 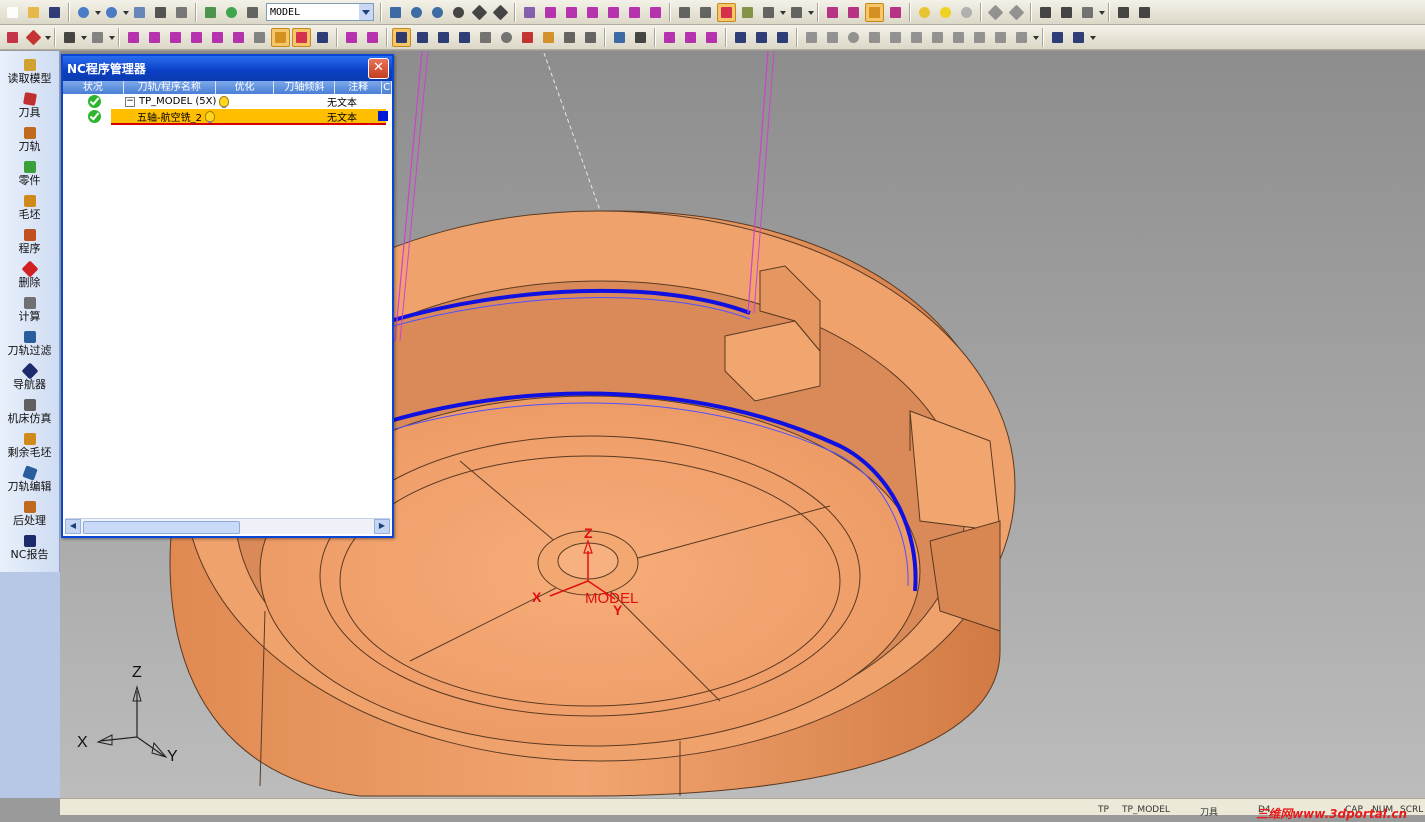 What do you see at coordinates (548, 37) in the screenshot?
I see `block-icon` at bounding box center [548, 37].